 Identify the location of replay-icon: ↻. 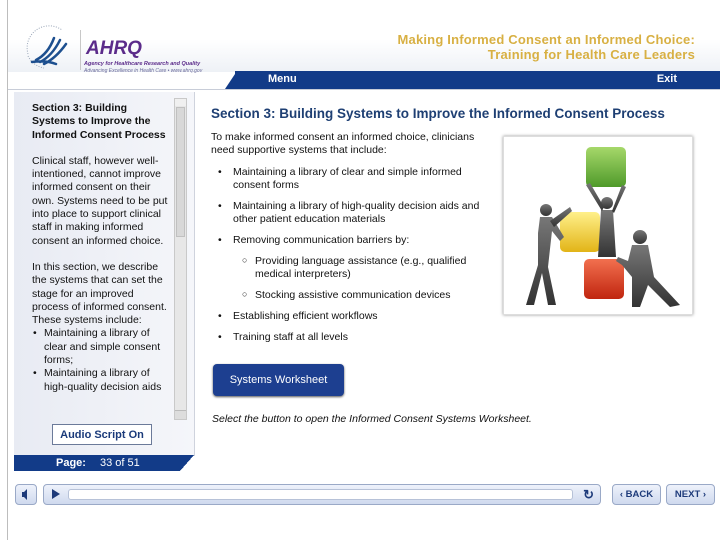
(588, 495).